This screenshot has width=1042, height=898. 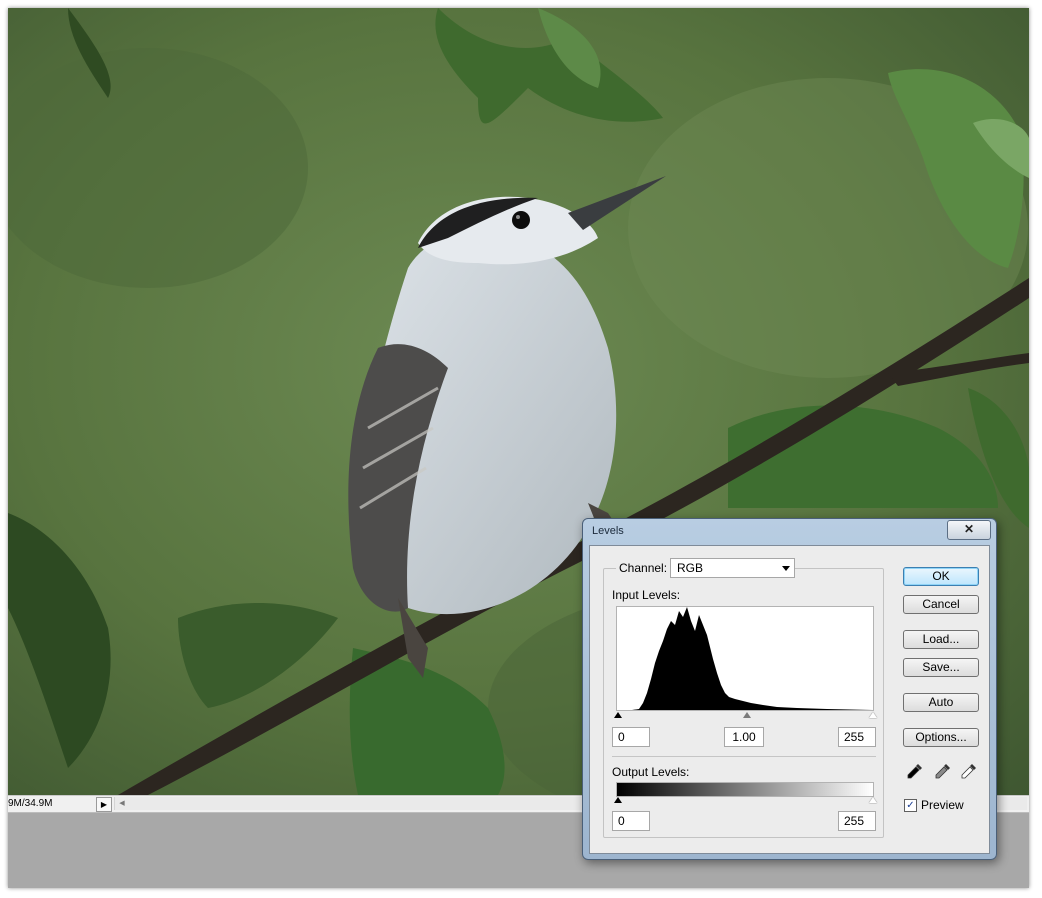 I want to click on input-levels-label: Input Levels:, so click(x=646, y=595).